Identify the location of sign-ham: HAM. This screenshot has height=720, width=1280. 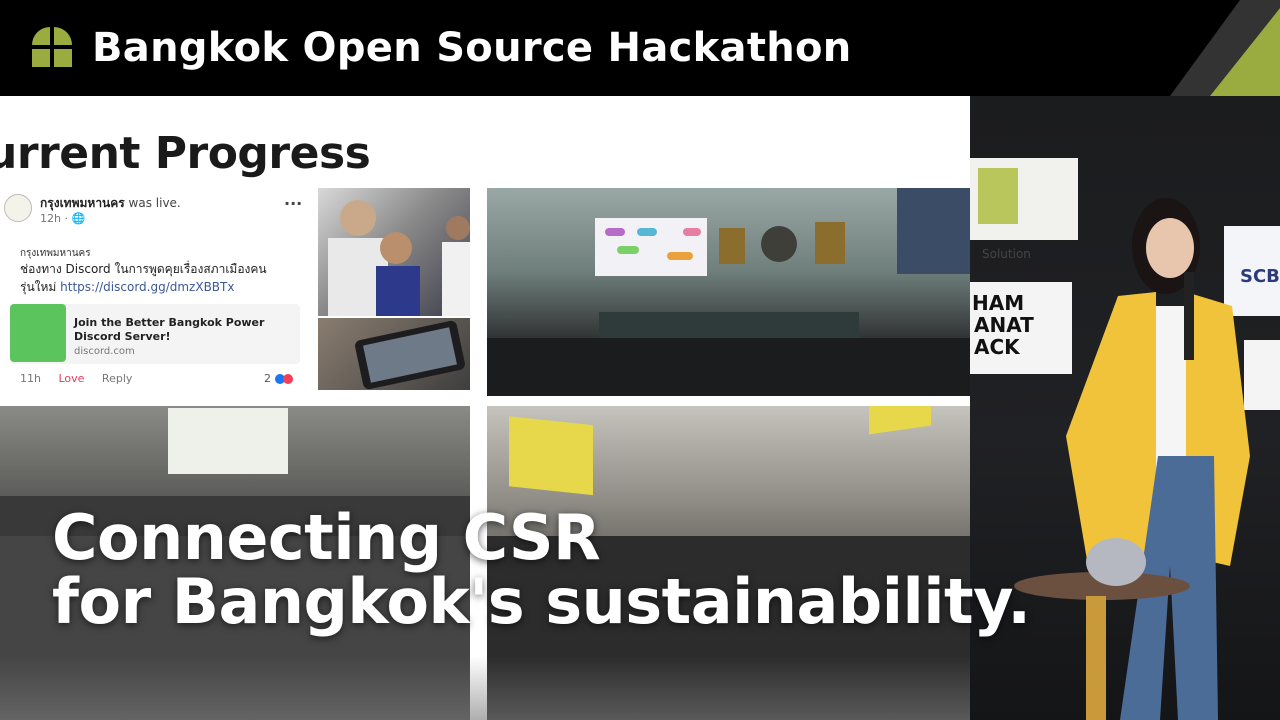
(998, 303).